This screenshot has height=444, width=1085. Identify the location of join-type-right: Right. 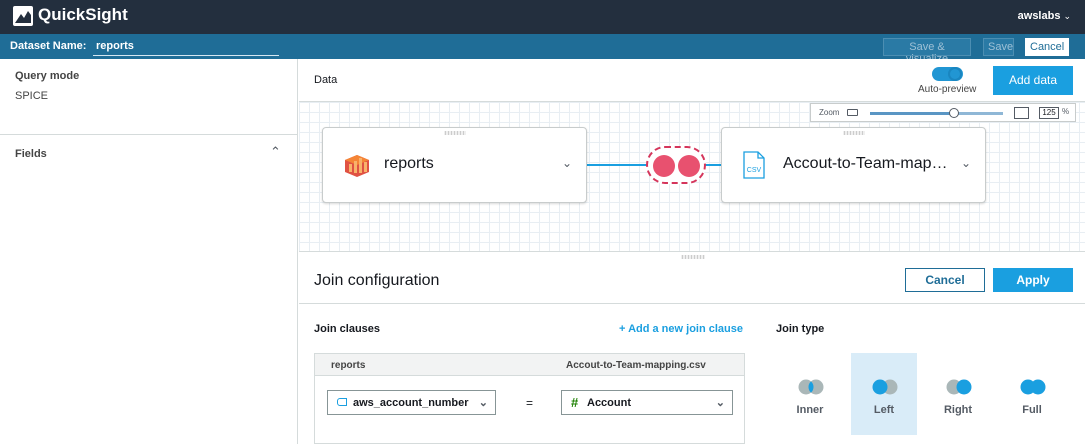
(958, 394).